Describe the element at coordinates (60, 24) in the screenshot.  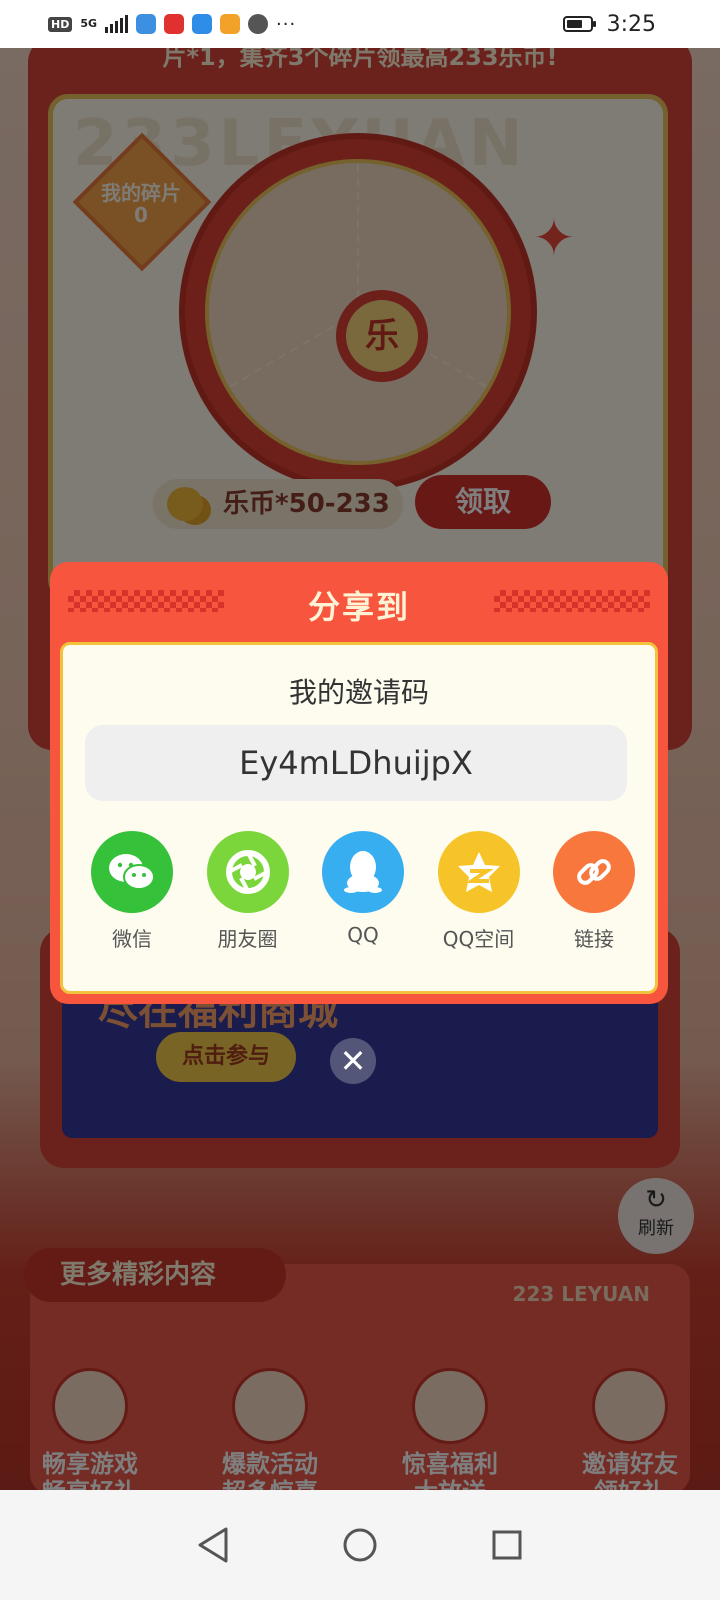
I see `hd-indicator: HD` at that location.